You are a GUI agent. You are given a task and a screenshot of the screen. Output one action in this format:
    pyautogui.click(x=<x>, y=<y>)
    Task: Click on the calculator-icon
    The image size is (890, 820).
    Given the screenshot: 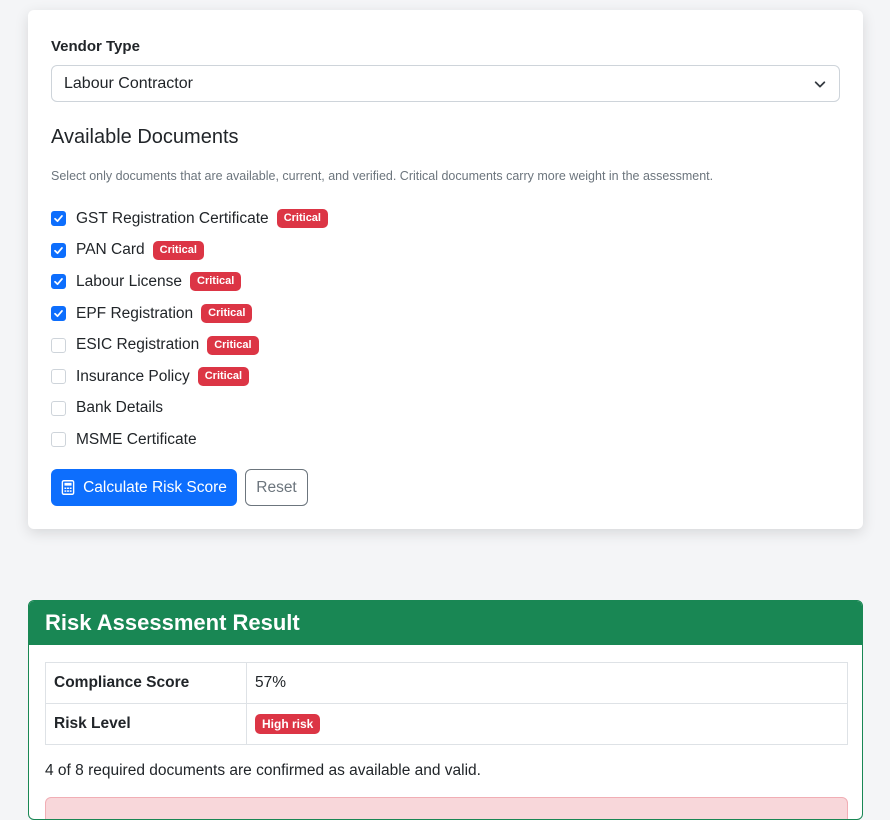 What is the action you would take?
    pyautogui.click(x=68, y=487)
    